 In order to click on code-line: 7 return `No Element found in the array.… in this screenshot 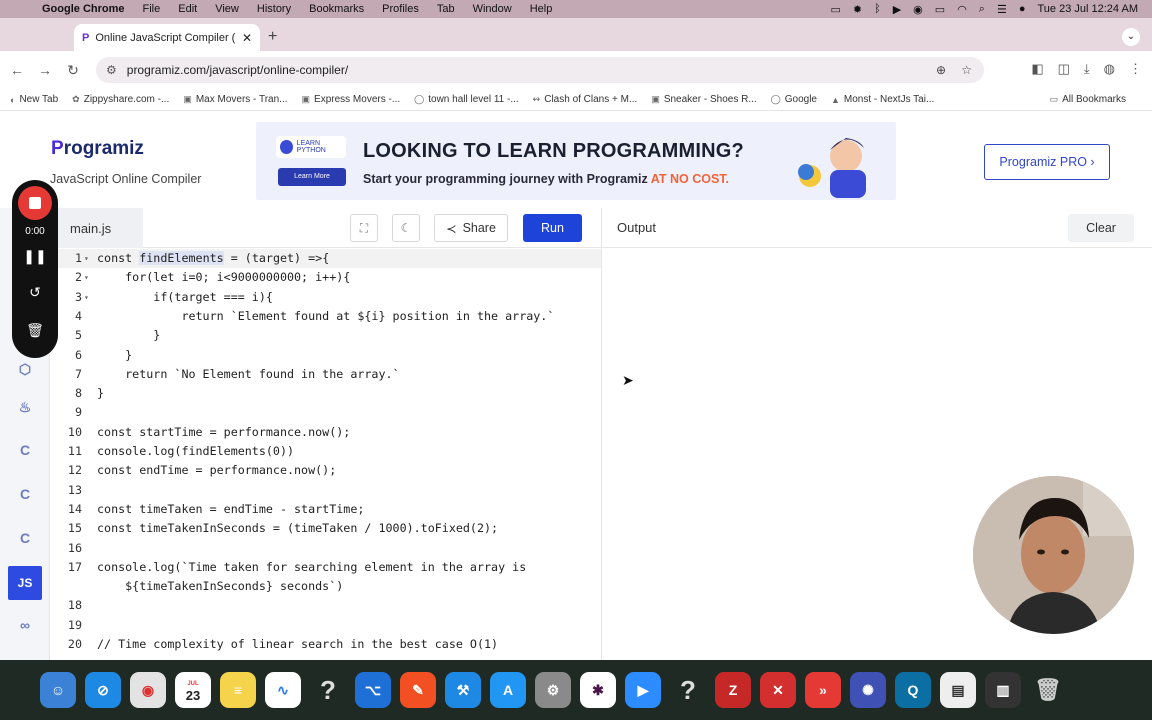, I will do `click(325, 374)`.